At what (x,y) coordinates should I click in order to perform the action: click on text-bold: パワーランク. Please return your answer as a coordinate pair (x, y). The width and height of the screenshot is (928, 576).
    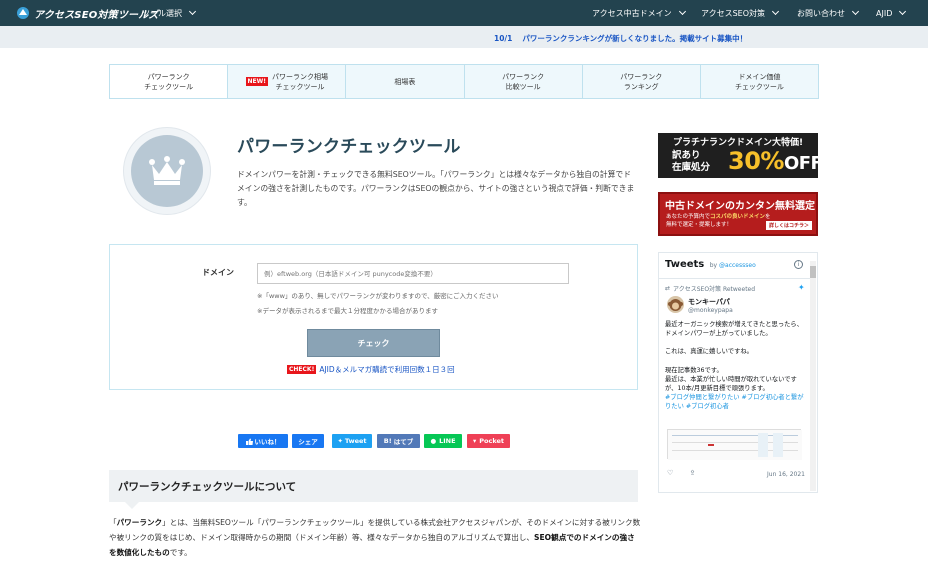
    Looking at the image, I should click on (139, 522).